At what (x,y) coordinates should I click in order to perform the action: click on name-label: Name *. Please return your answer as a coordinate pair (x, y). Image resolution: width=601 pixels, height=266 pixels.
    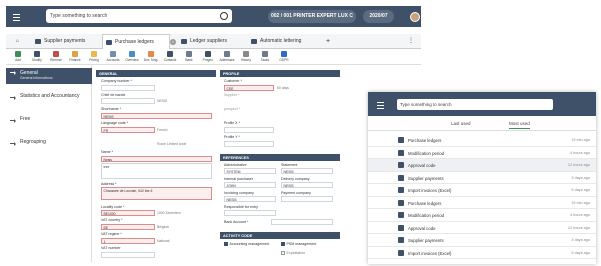
    Looking at the image, I should click on (107, 152).